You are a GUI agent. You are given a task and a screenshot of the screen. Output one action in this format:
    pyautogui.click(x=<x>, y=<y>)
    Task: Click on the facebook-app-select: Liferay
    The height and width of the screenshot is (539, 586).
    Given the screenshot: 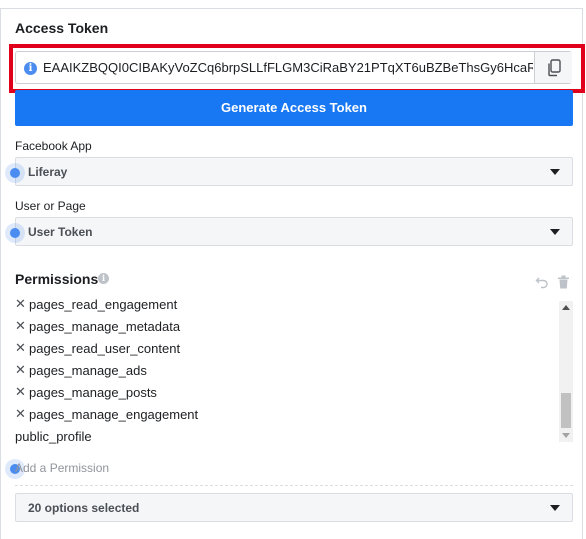 What is the action you would take?
    pyautogui.click(x=294, y=171)
    